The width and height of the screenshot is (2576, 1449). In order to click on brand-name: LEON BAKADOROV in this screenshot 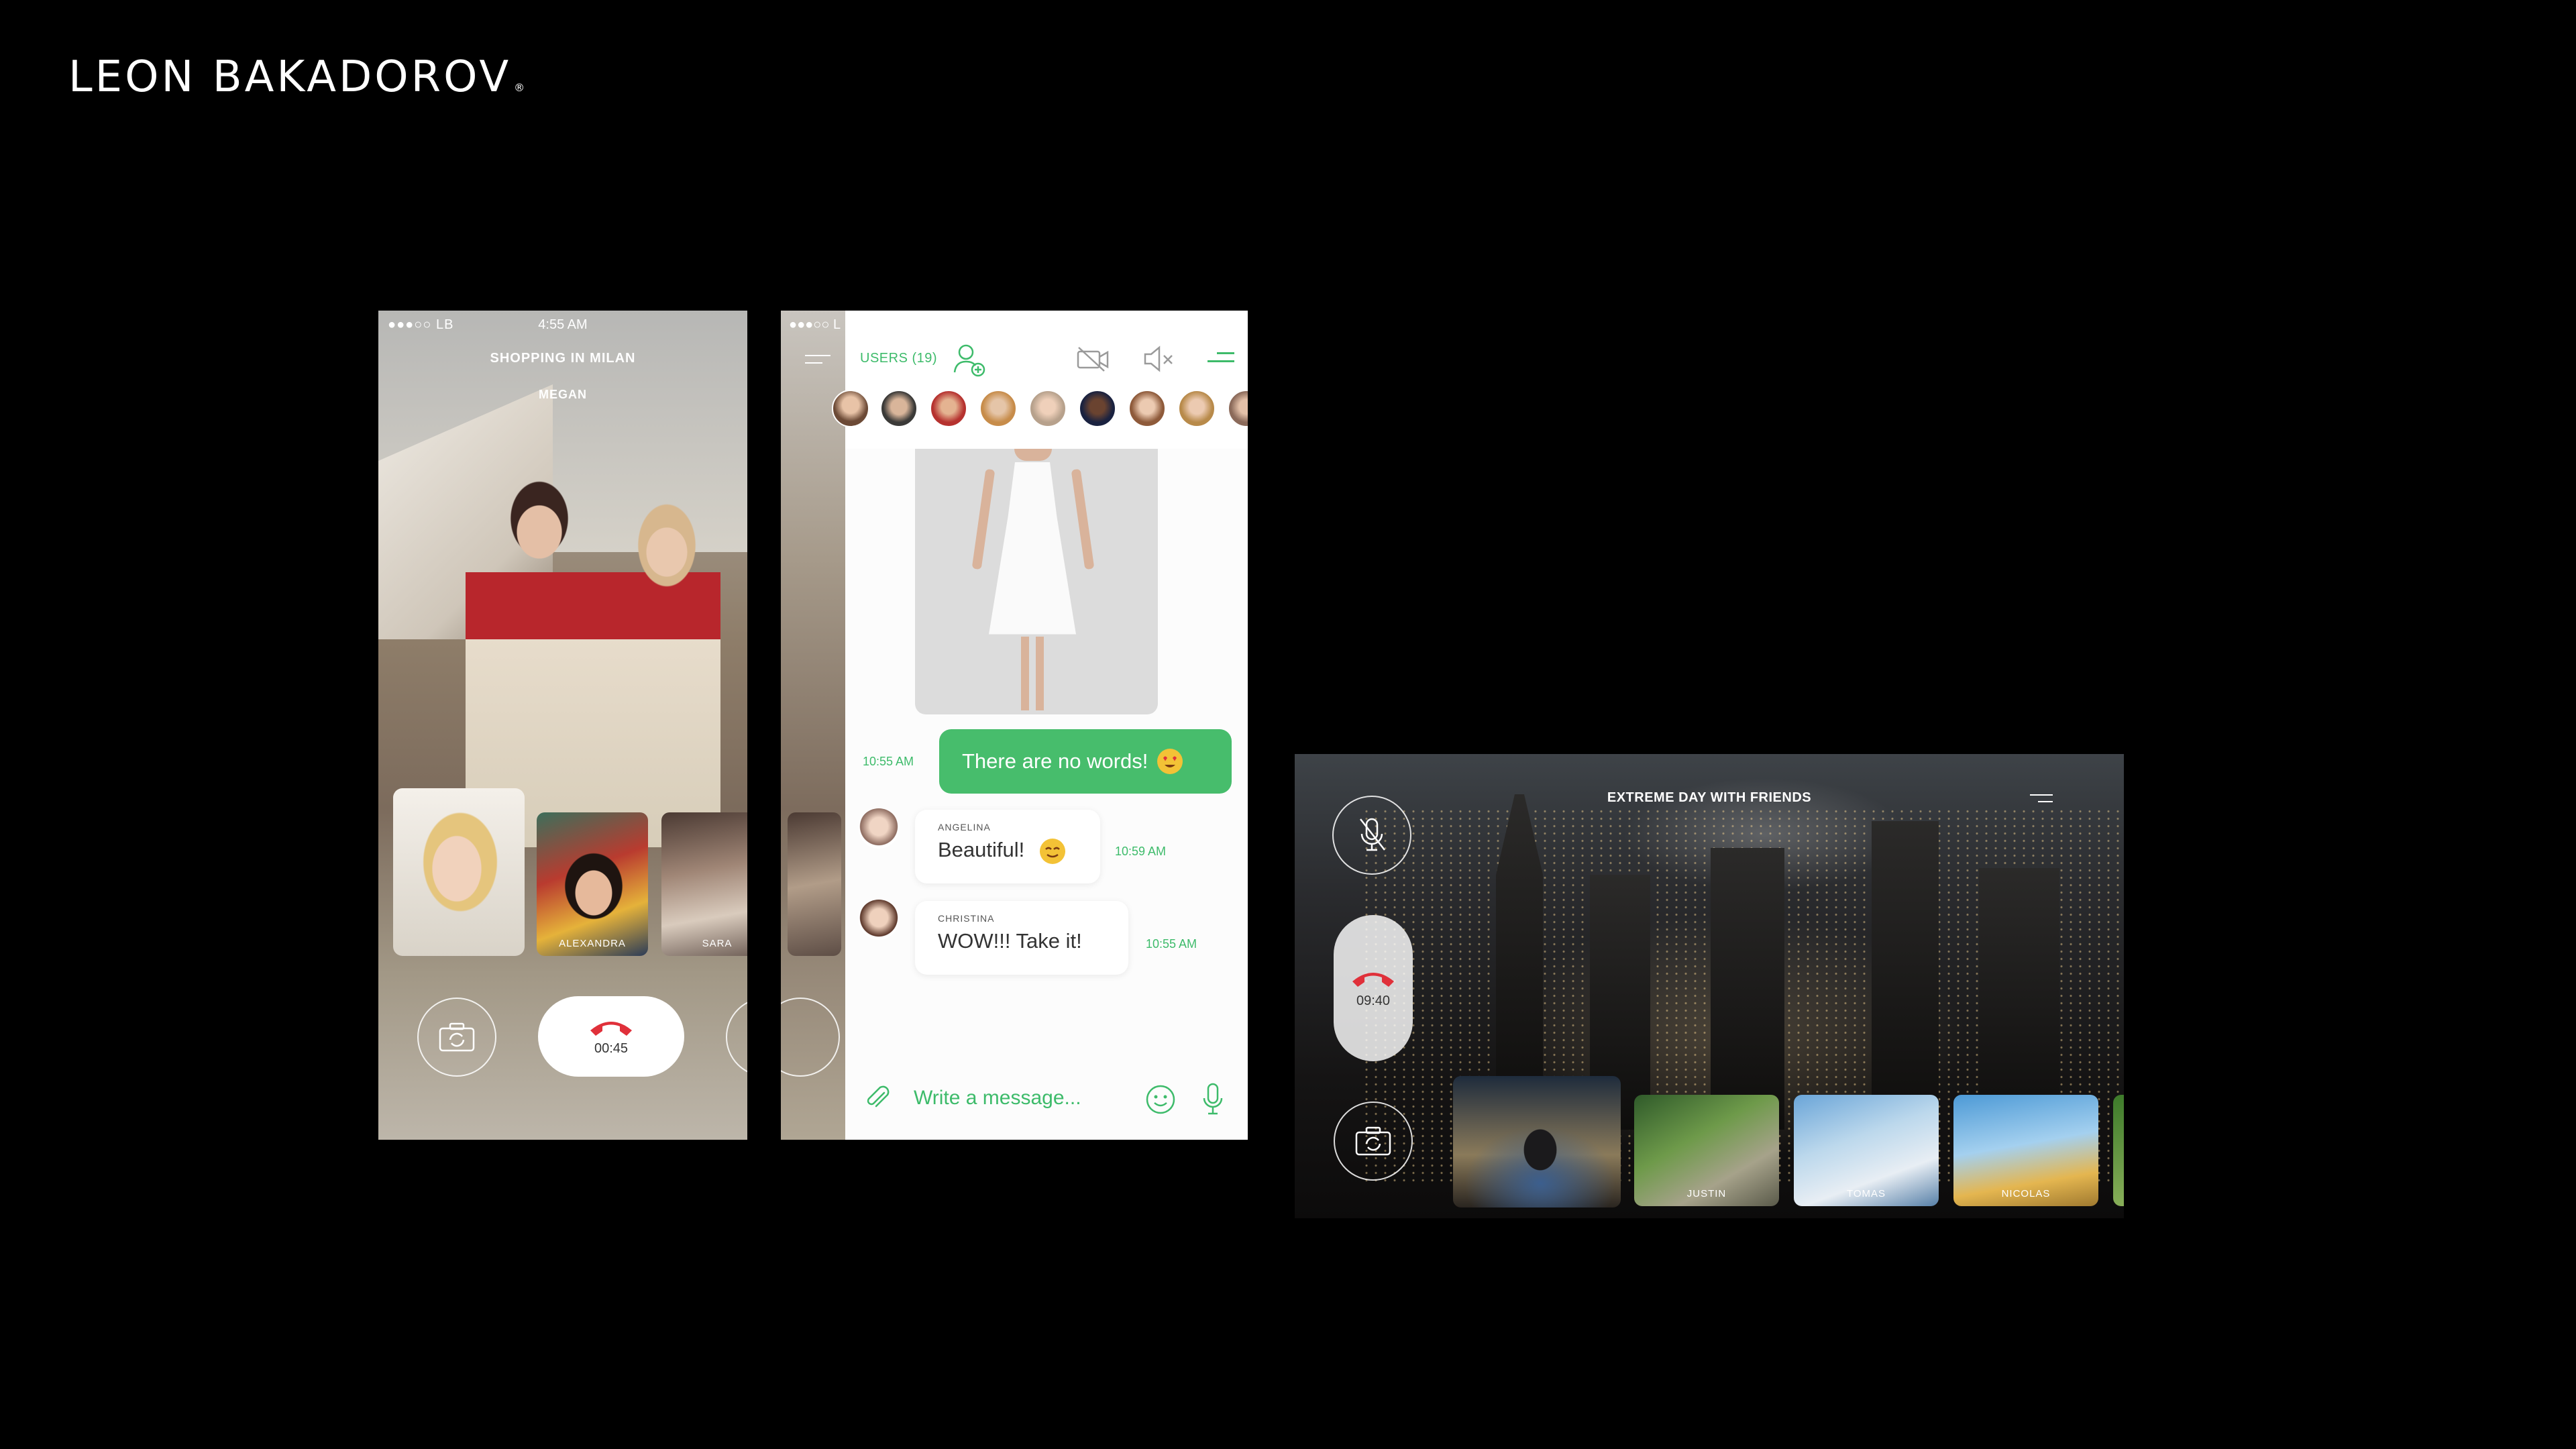, I will do `click(290, 77)`.